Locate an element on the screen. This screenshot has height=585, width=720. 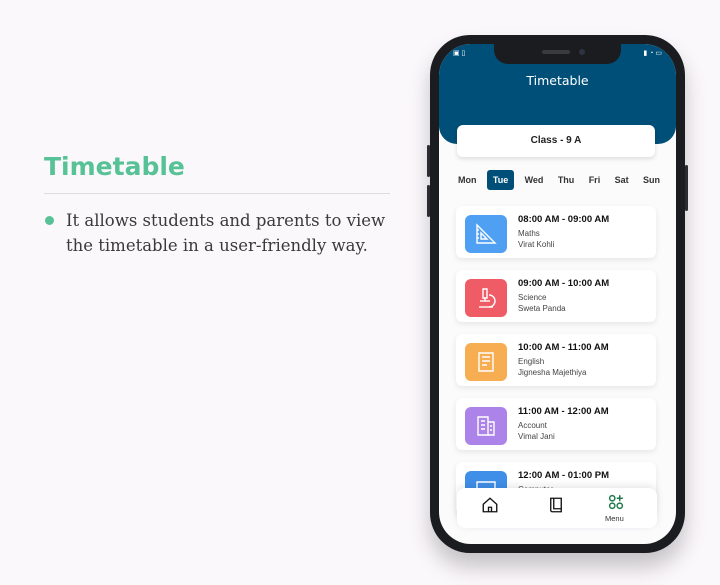
class-subject: English is located at coordinates (531, 361).